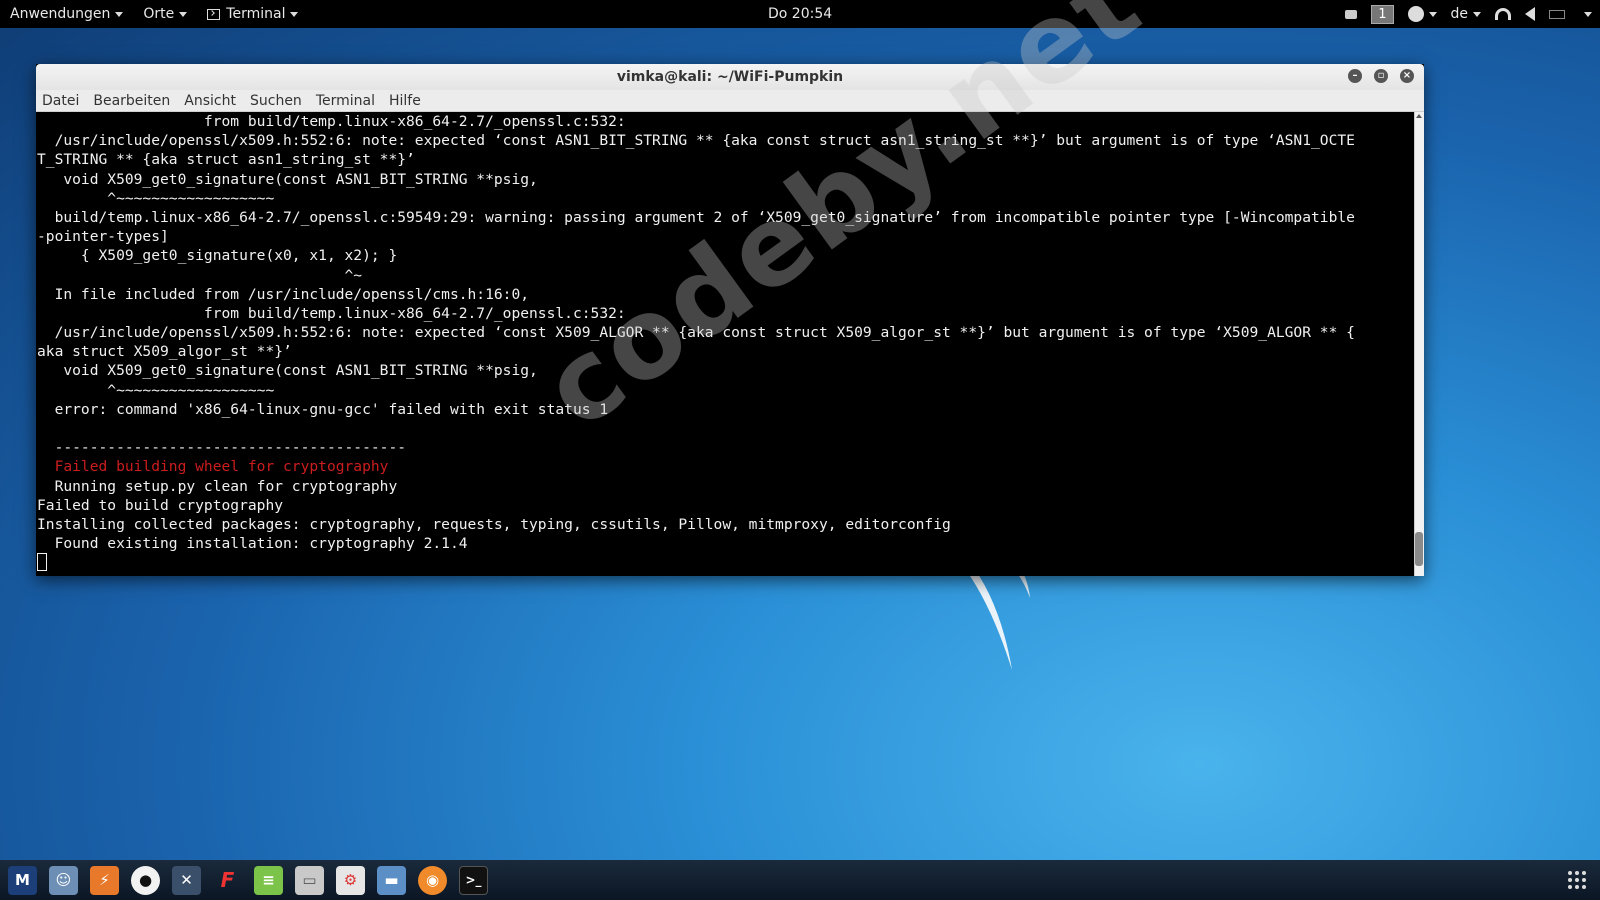  I want to click on terminal-icon, so click(214, 14).